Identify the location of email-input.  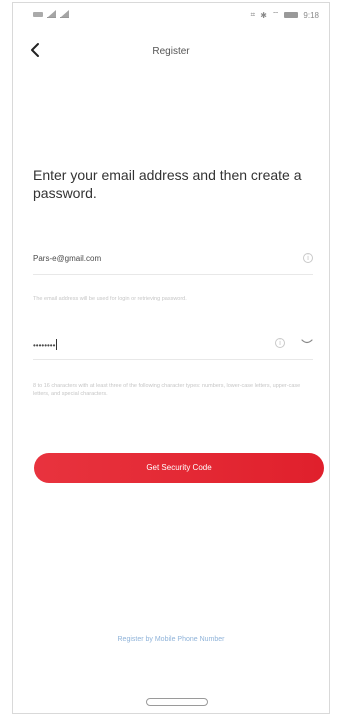
(143, 258).